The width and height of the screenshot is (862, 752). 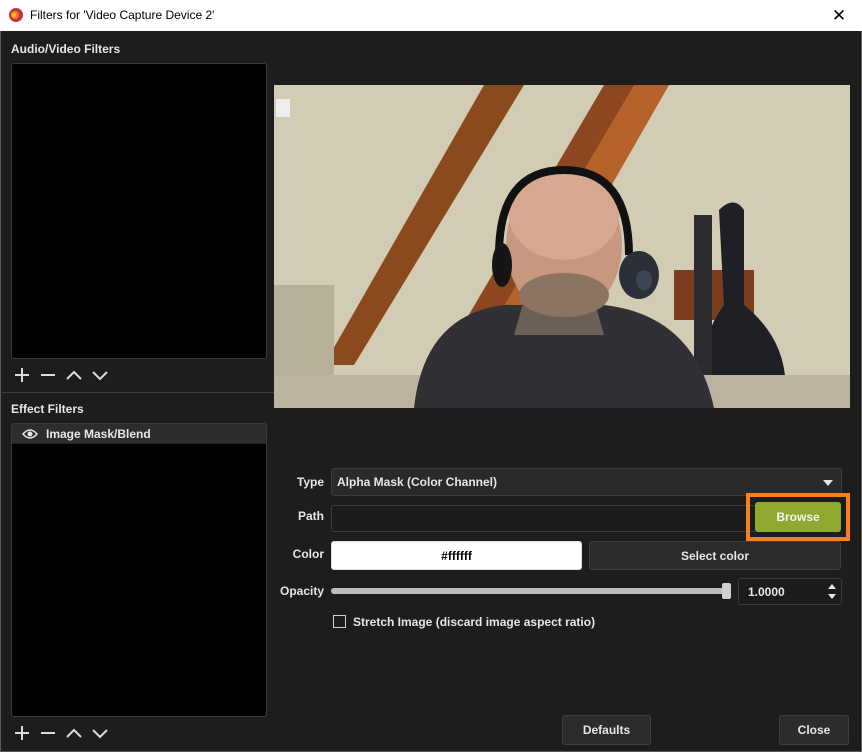 What do you see at coordinates (139, 211) in the screenshot?
I see `audio-video-filters-list` at bounding box center [139, 211].